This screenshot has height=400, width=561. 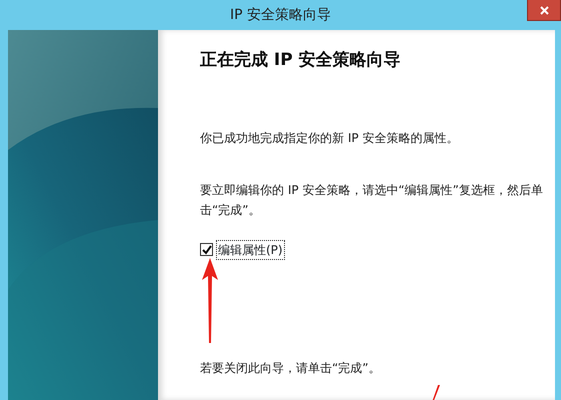 I want to click on close-icon, so click(x=544, y=10).